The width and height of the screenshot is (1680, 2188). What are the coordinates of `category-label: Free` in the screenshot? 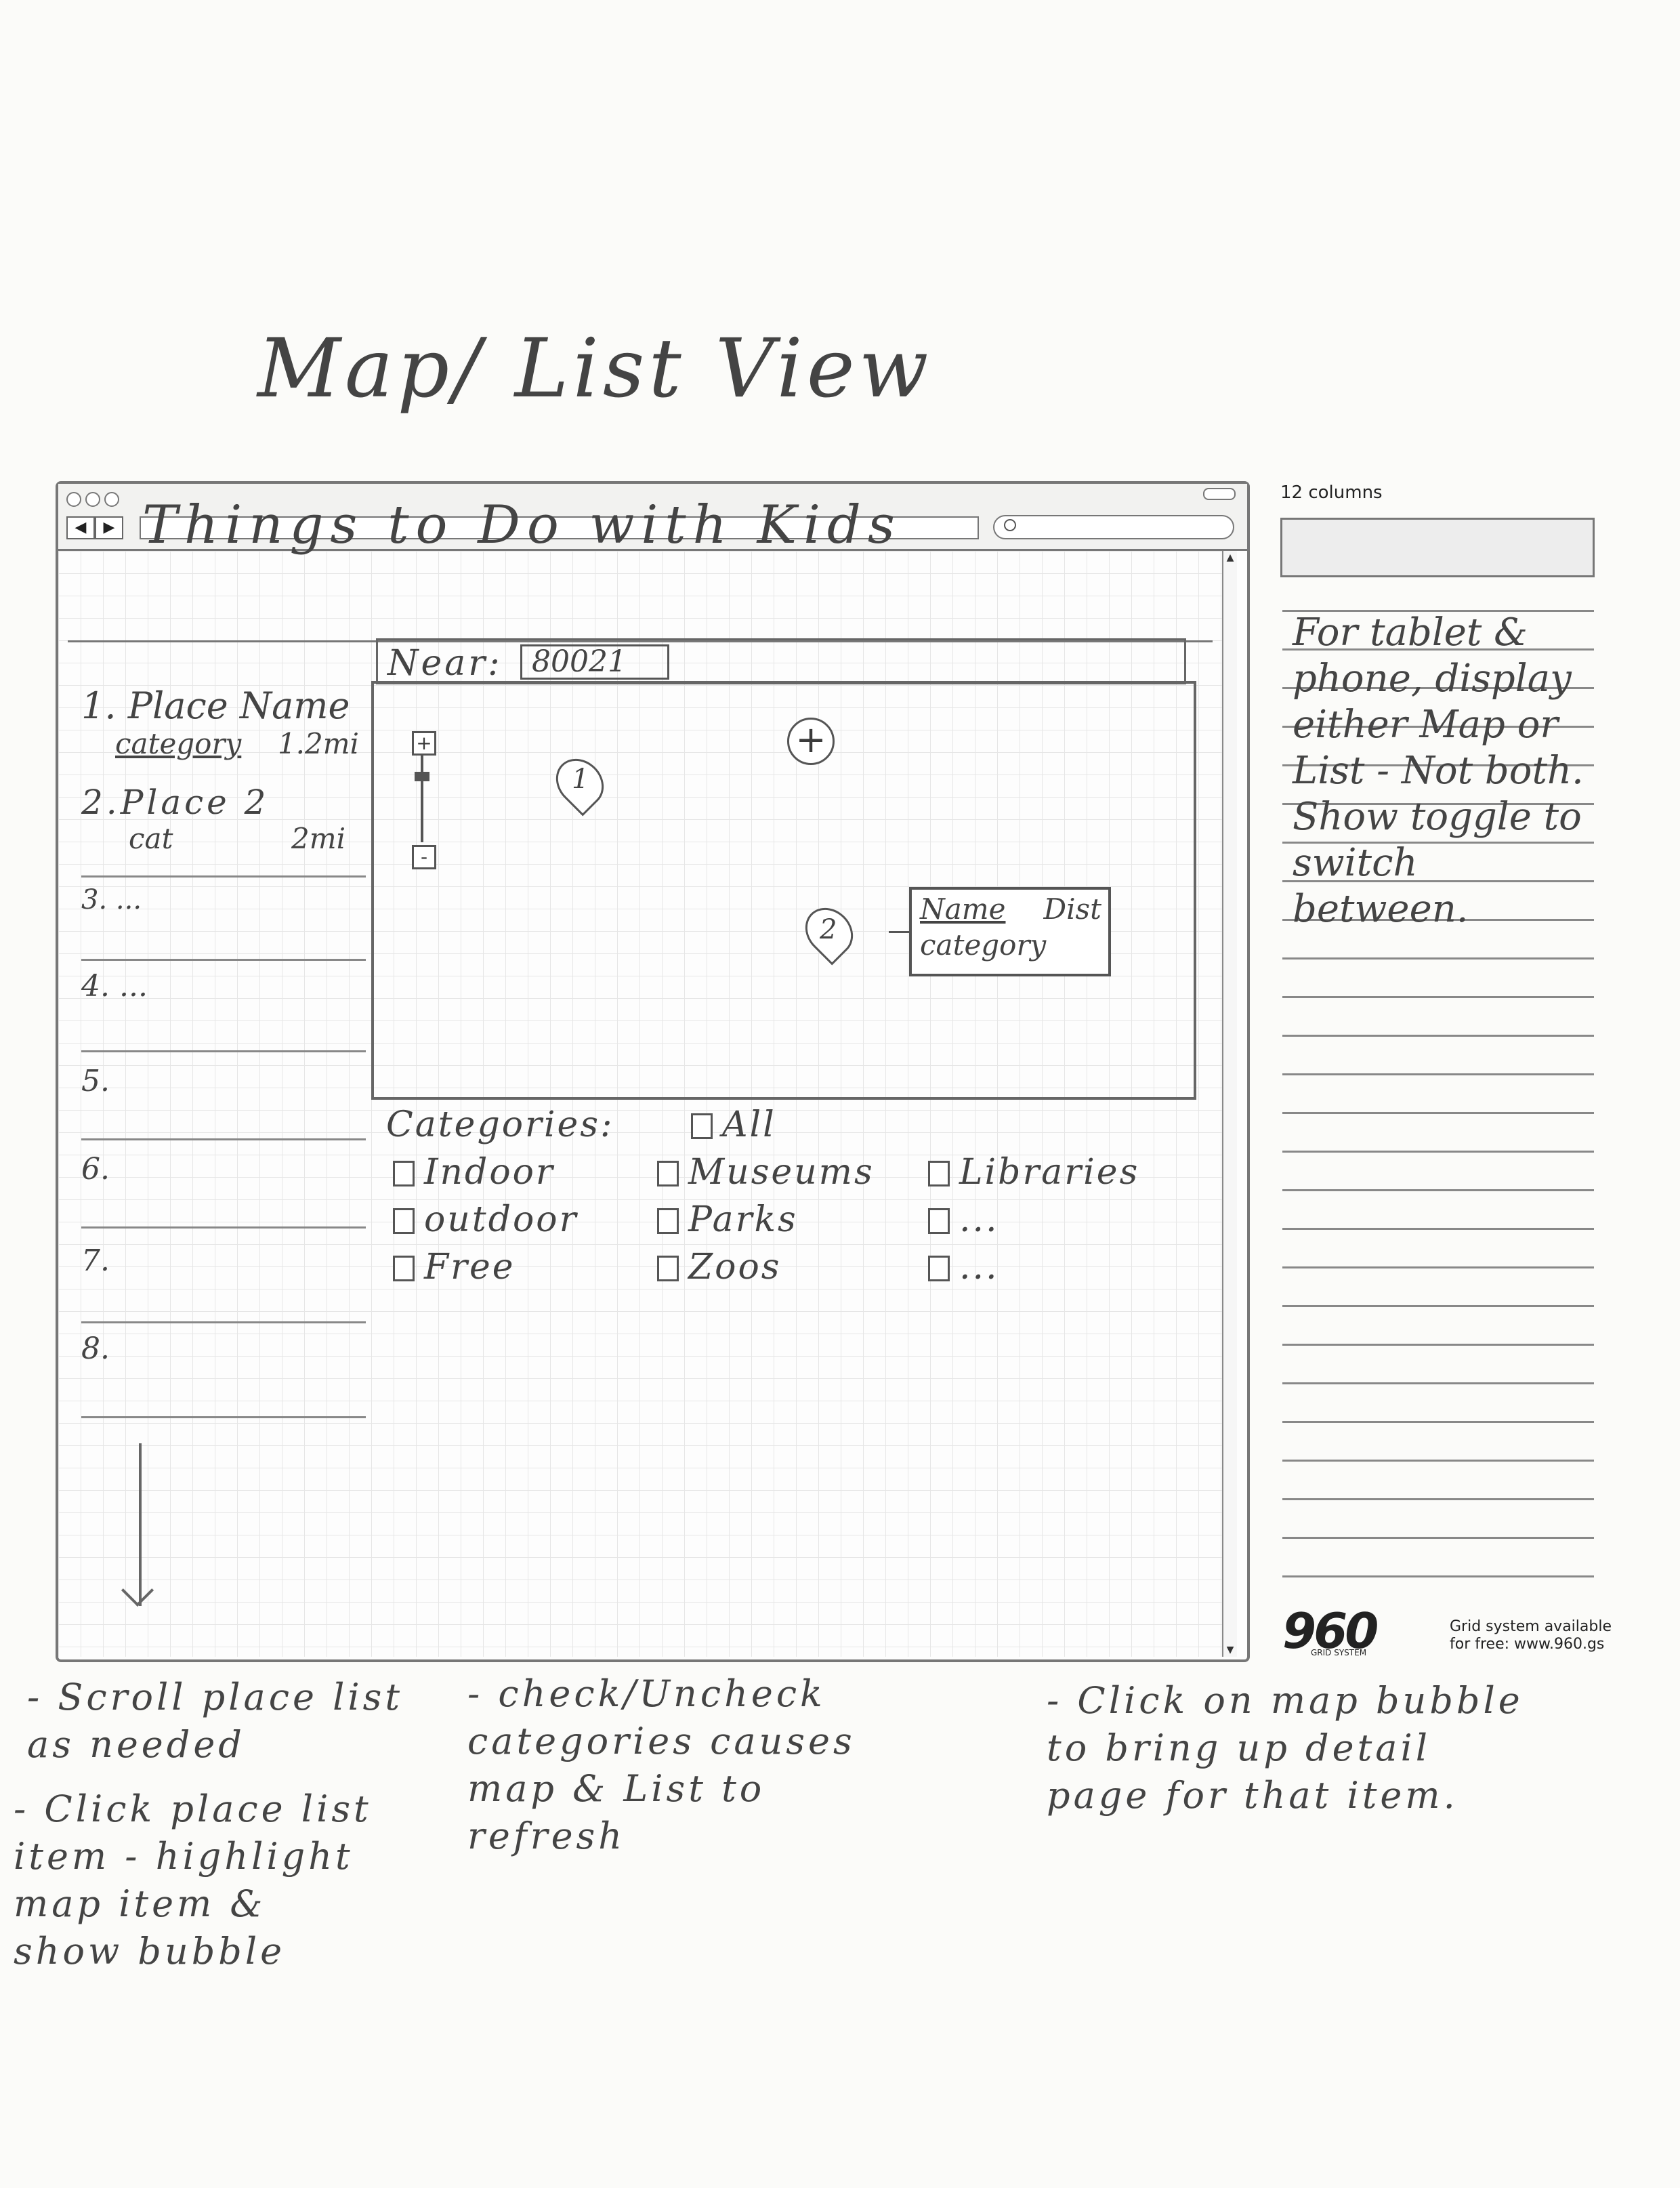 It's located at (470, 1267).